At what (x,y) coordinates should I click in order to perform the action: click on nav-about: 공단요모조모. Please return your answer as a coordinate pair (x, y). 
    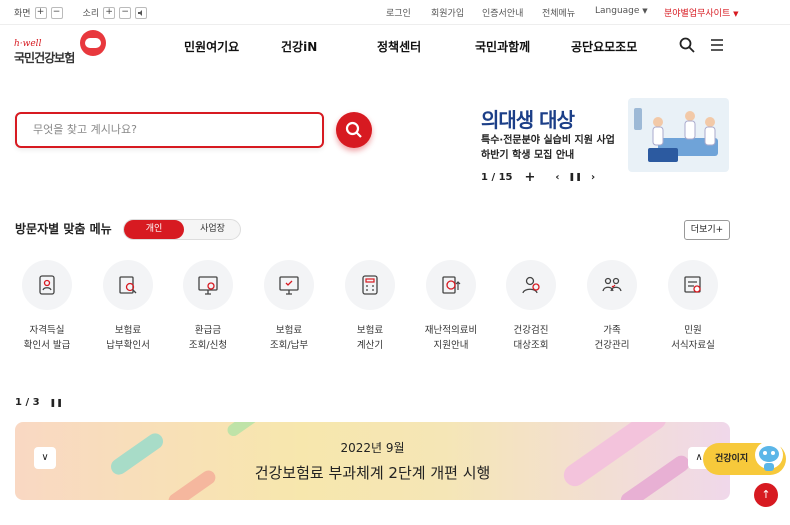
    Looking at the image, I should click on (604, 46).